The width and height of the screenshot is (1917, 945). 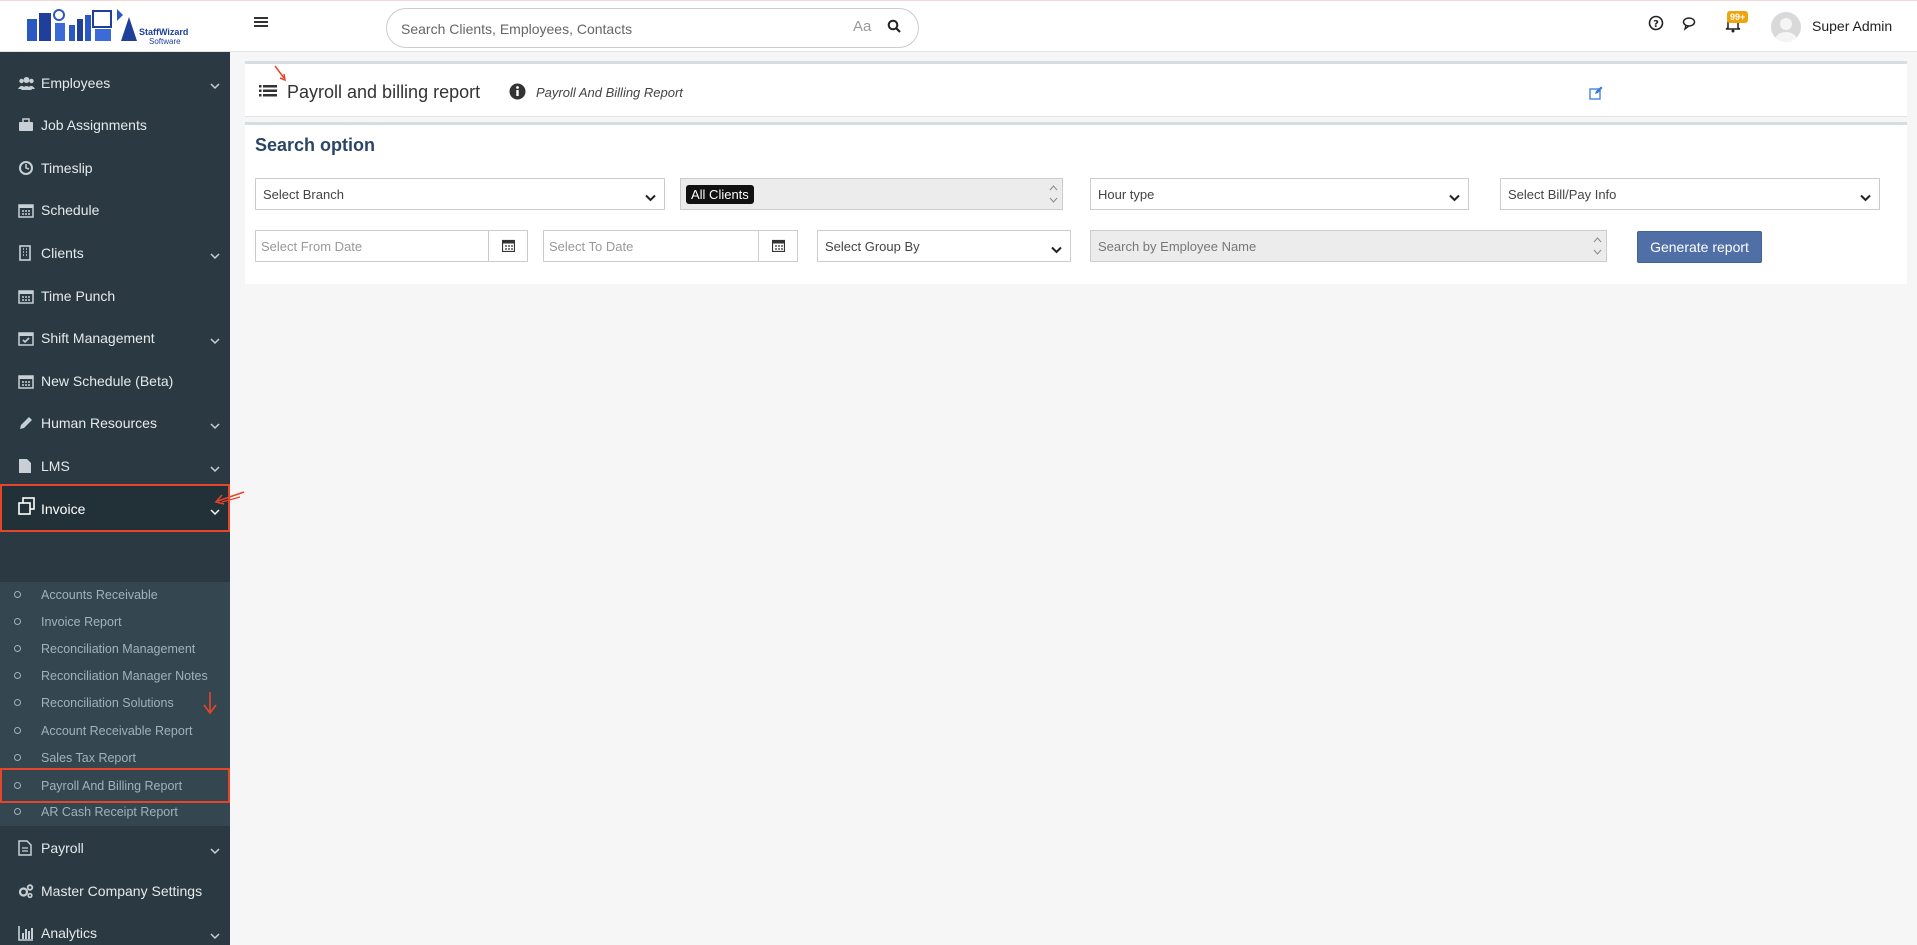 What do you see at coordinates (261, 25) in the screenshot?
I see `menu-toggle-icon` at bounding box center [261, 25].